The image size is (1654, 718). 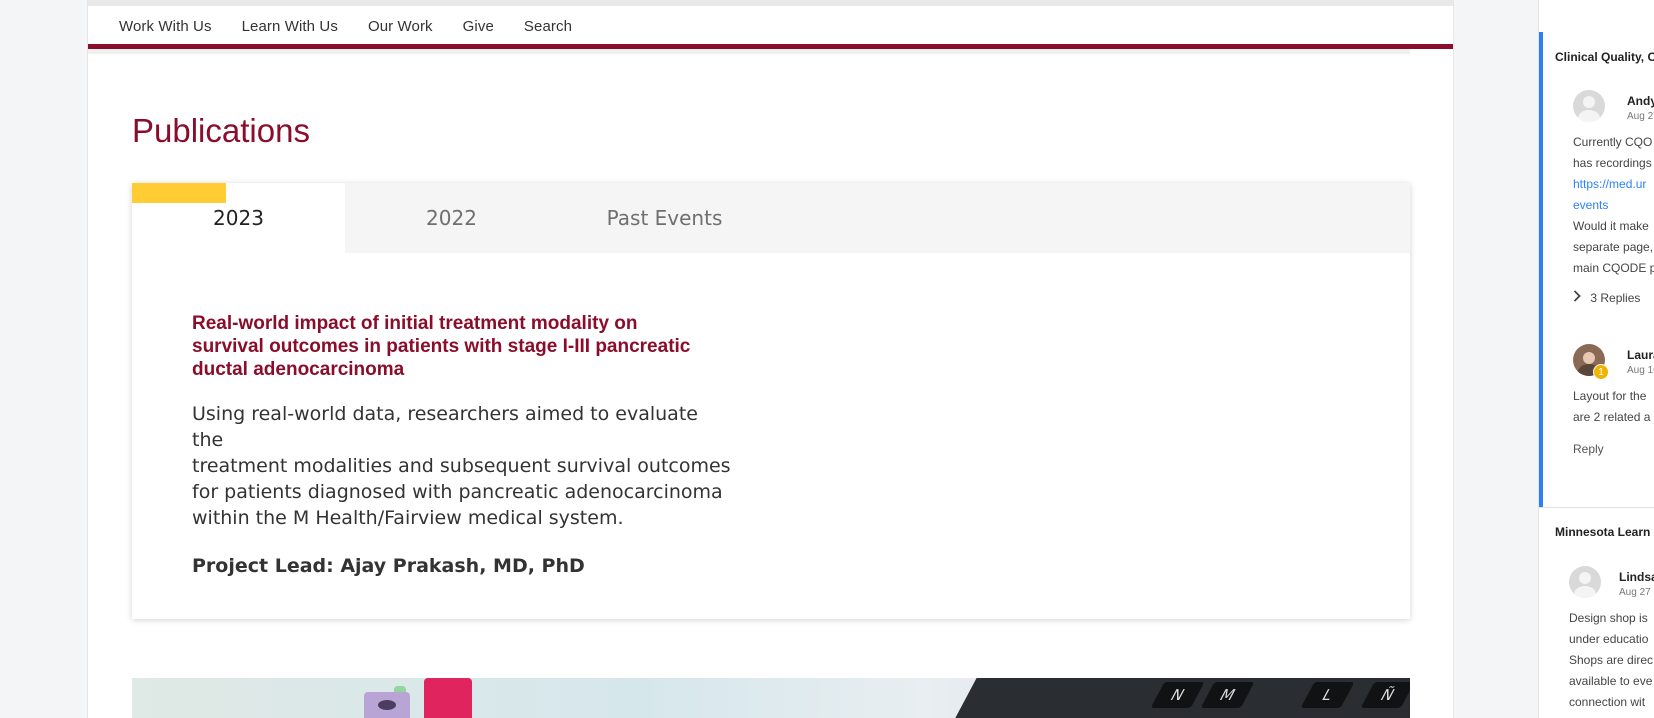 I want to click on tab-2023: 2023, so click(x=238, y=218).